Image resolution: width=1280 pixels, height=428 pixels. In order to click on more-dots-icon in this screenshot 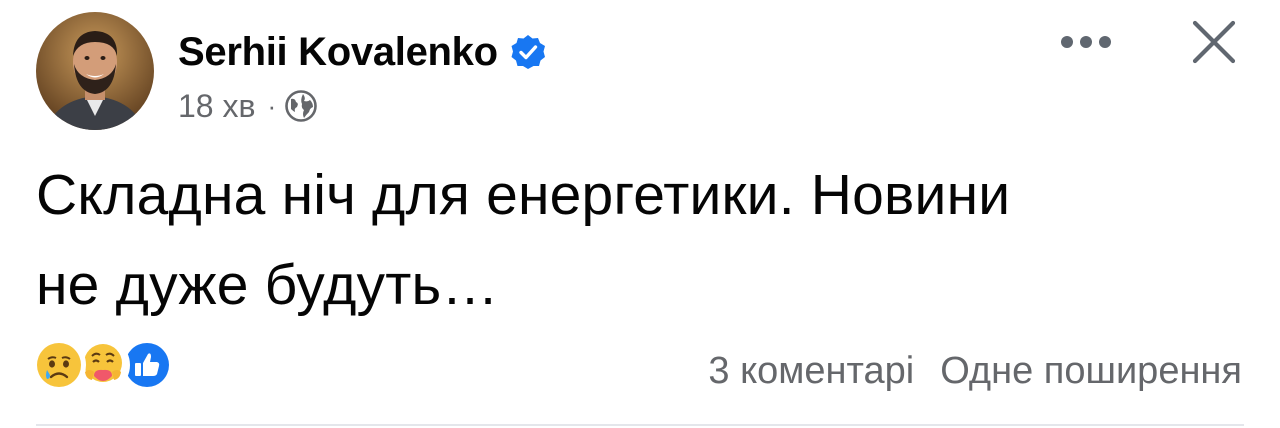, I will do `click(1086, 42)`.